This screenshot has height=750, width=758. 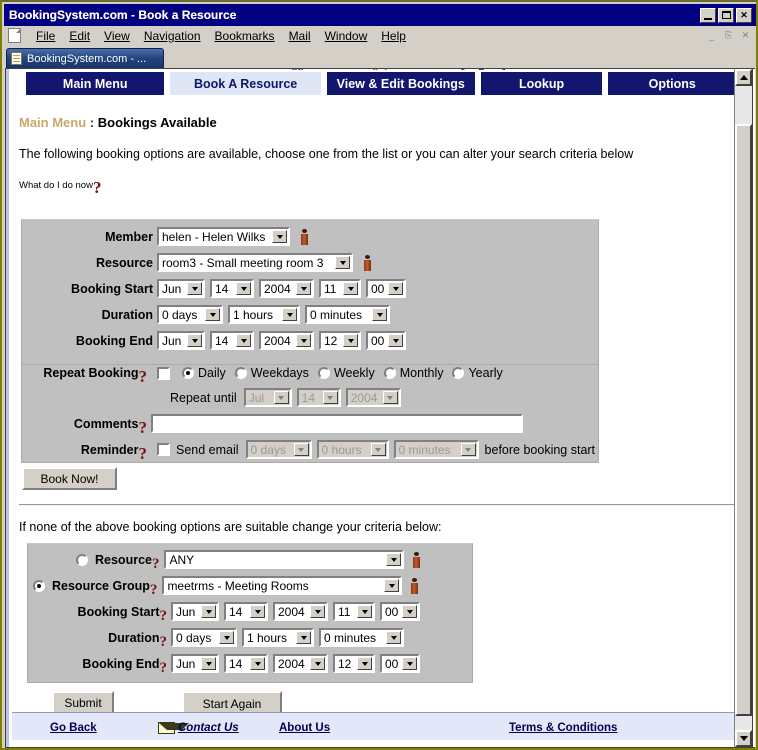 What do you see at coordinates (386, 340) in the screenshot?
I see `booking-end-minute-select: 00` at bounding box center [386, 340].